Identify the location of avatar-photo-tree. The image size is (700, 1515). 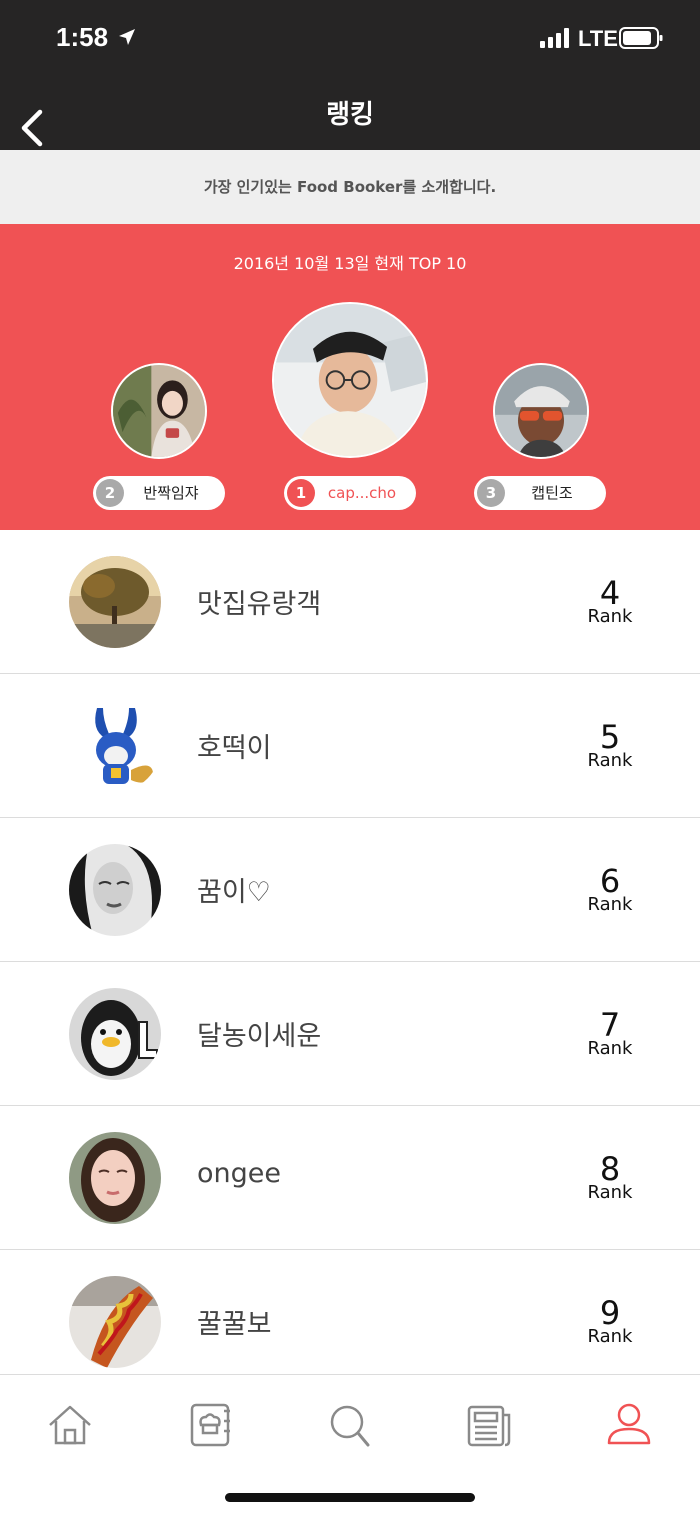
(115, 602).